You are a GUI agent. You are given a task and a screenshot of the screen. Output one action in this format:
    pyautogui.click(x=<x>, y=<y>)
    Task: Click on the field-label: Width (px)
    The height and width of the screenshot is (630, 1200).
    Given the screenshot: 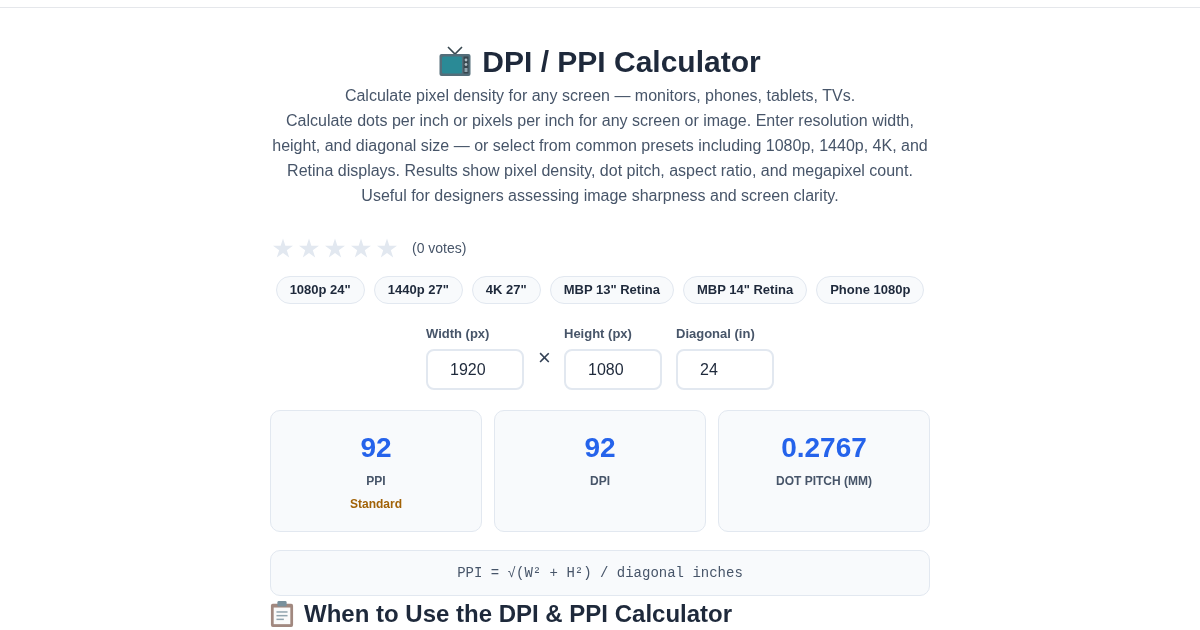 What is the action you would take?
    pyautogui.click(x=458, y=334)
    